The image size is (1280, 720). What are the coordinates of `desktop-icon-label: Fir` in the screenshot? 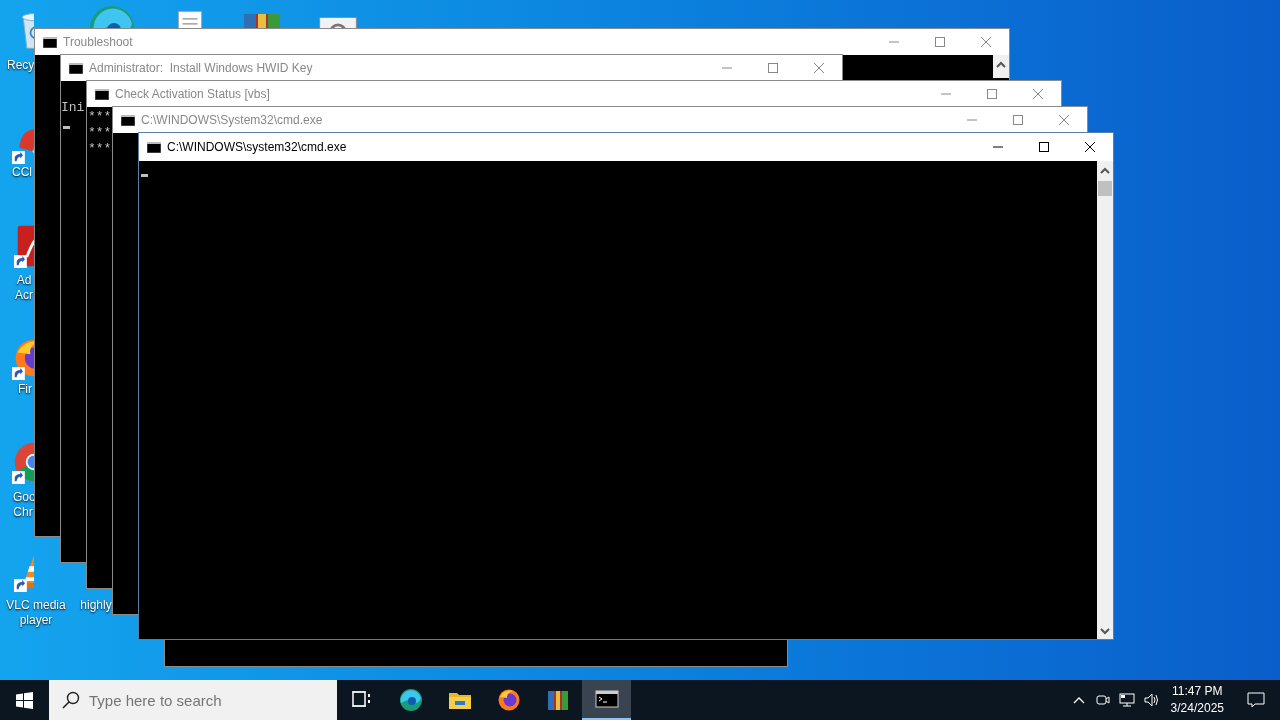 It's located at (25, 389).